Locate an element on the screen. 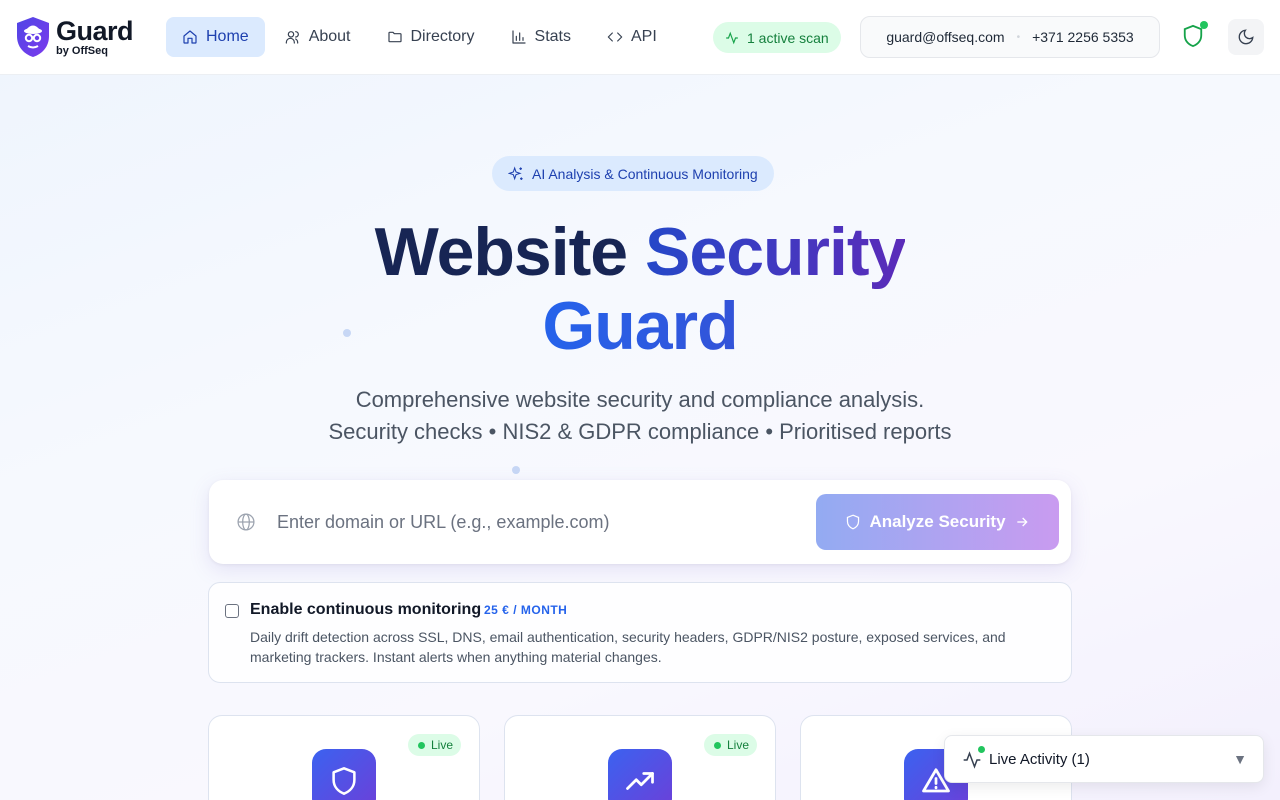 The image size is (1280, 800). nav-about-label: About is located at coordinates (329, 36).